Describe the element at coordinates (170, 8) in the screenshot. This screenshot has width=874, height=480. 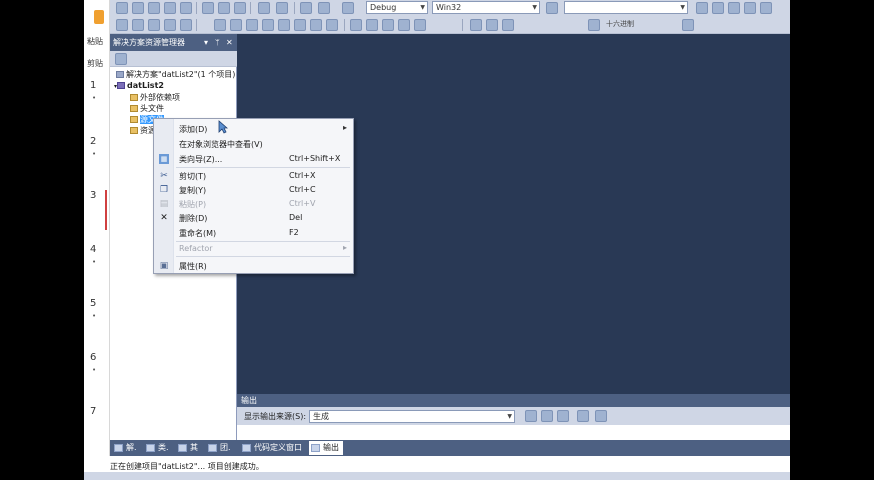
I see `save-icon` at that location.